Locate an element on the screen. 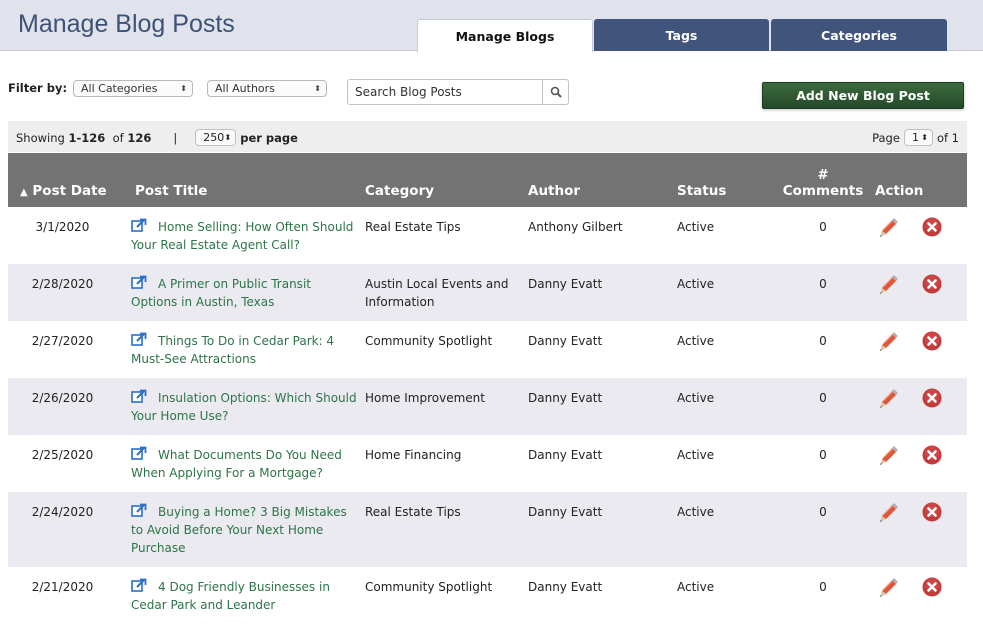  post-date: 2/26/2020 is located at coordinates (62, 398).